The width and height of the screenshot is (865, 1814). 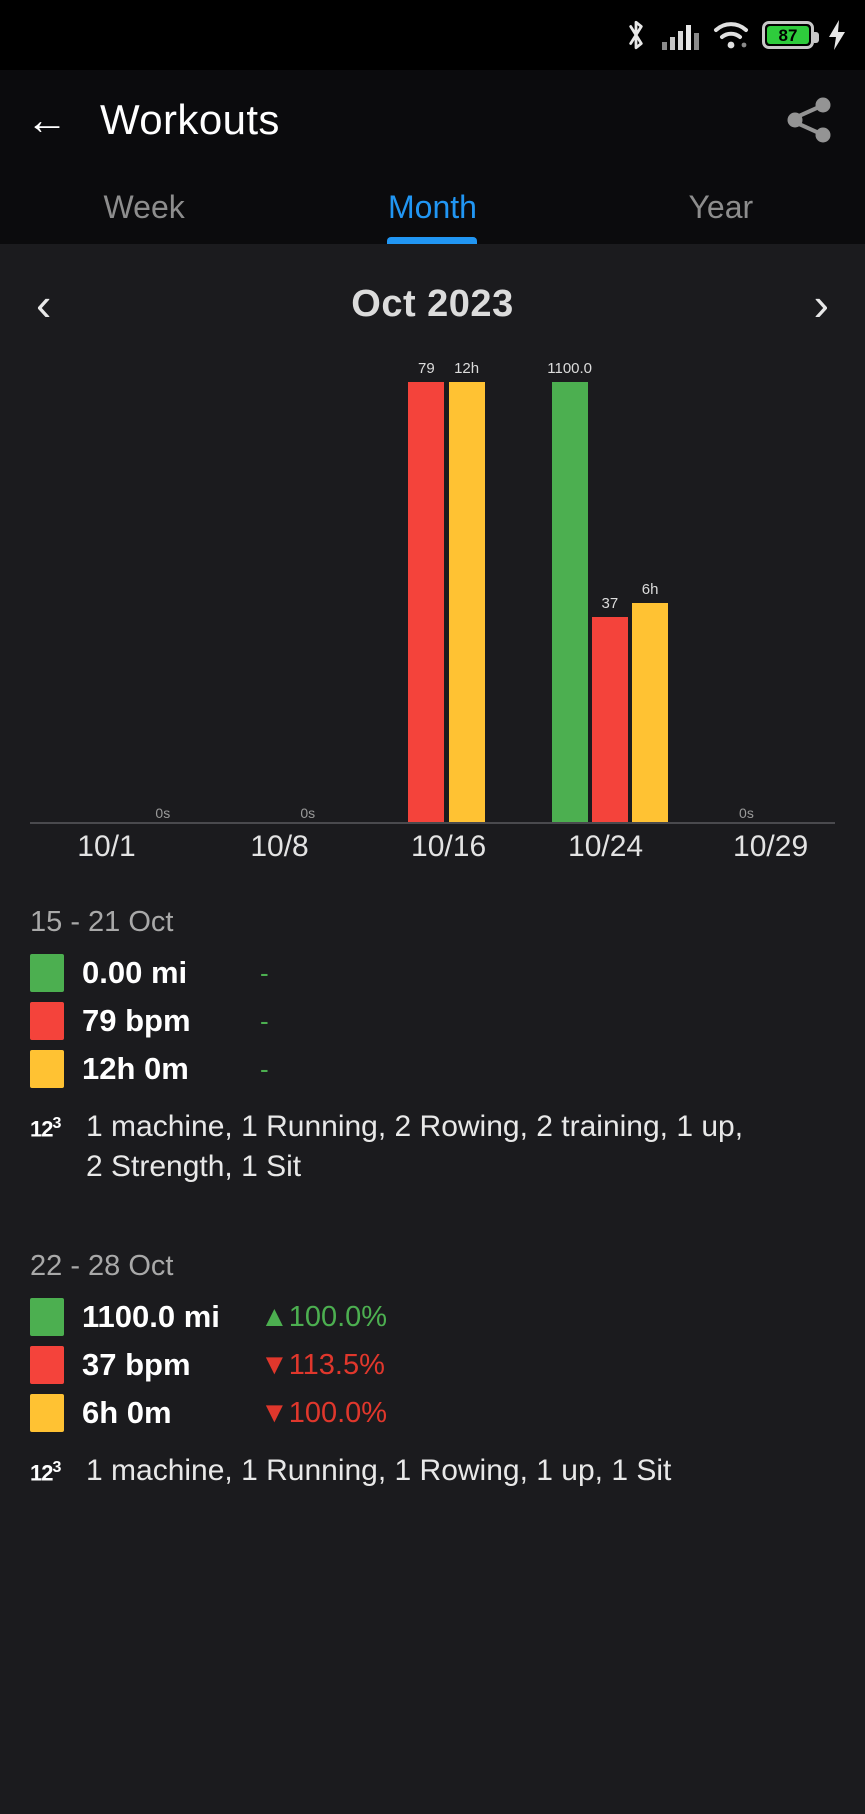 What do you see at coordinates (466, 592) in the screenshot?
I see `chart-bar: 12h` at bounding box center [466, 592].